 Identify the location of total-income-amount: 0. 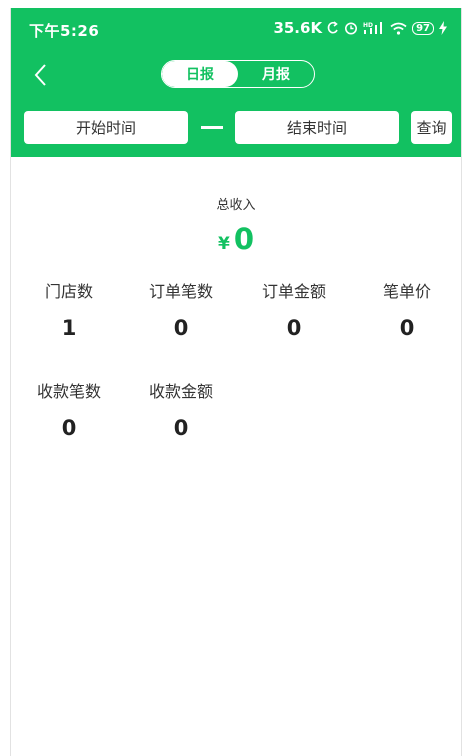
(244, 239).